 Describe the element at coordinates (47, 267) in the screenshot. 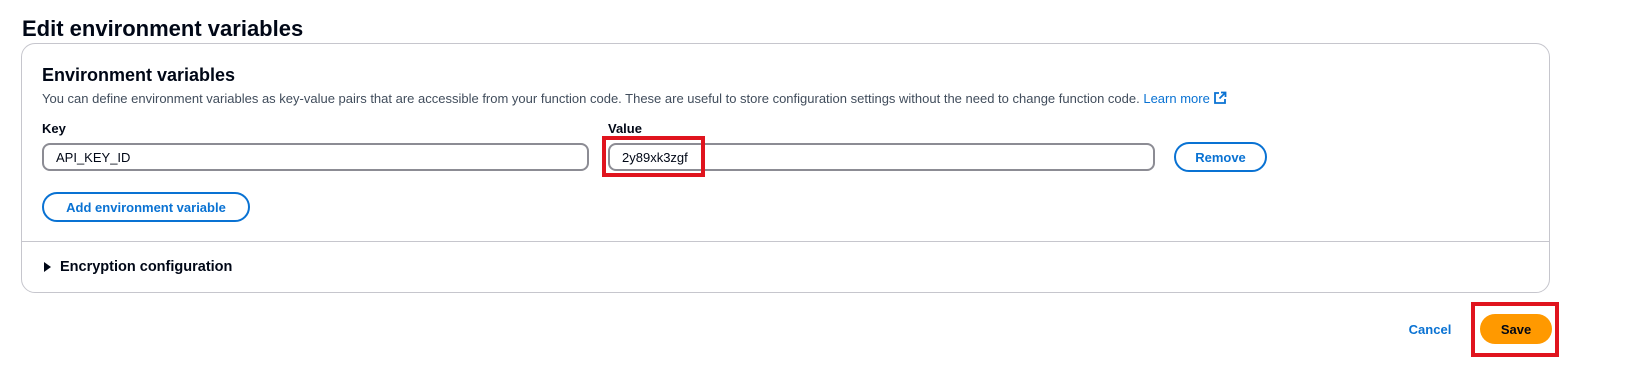

I see `caret-right-icon` at that location.